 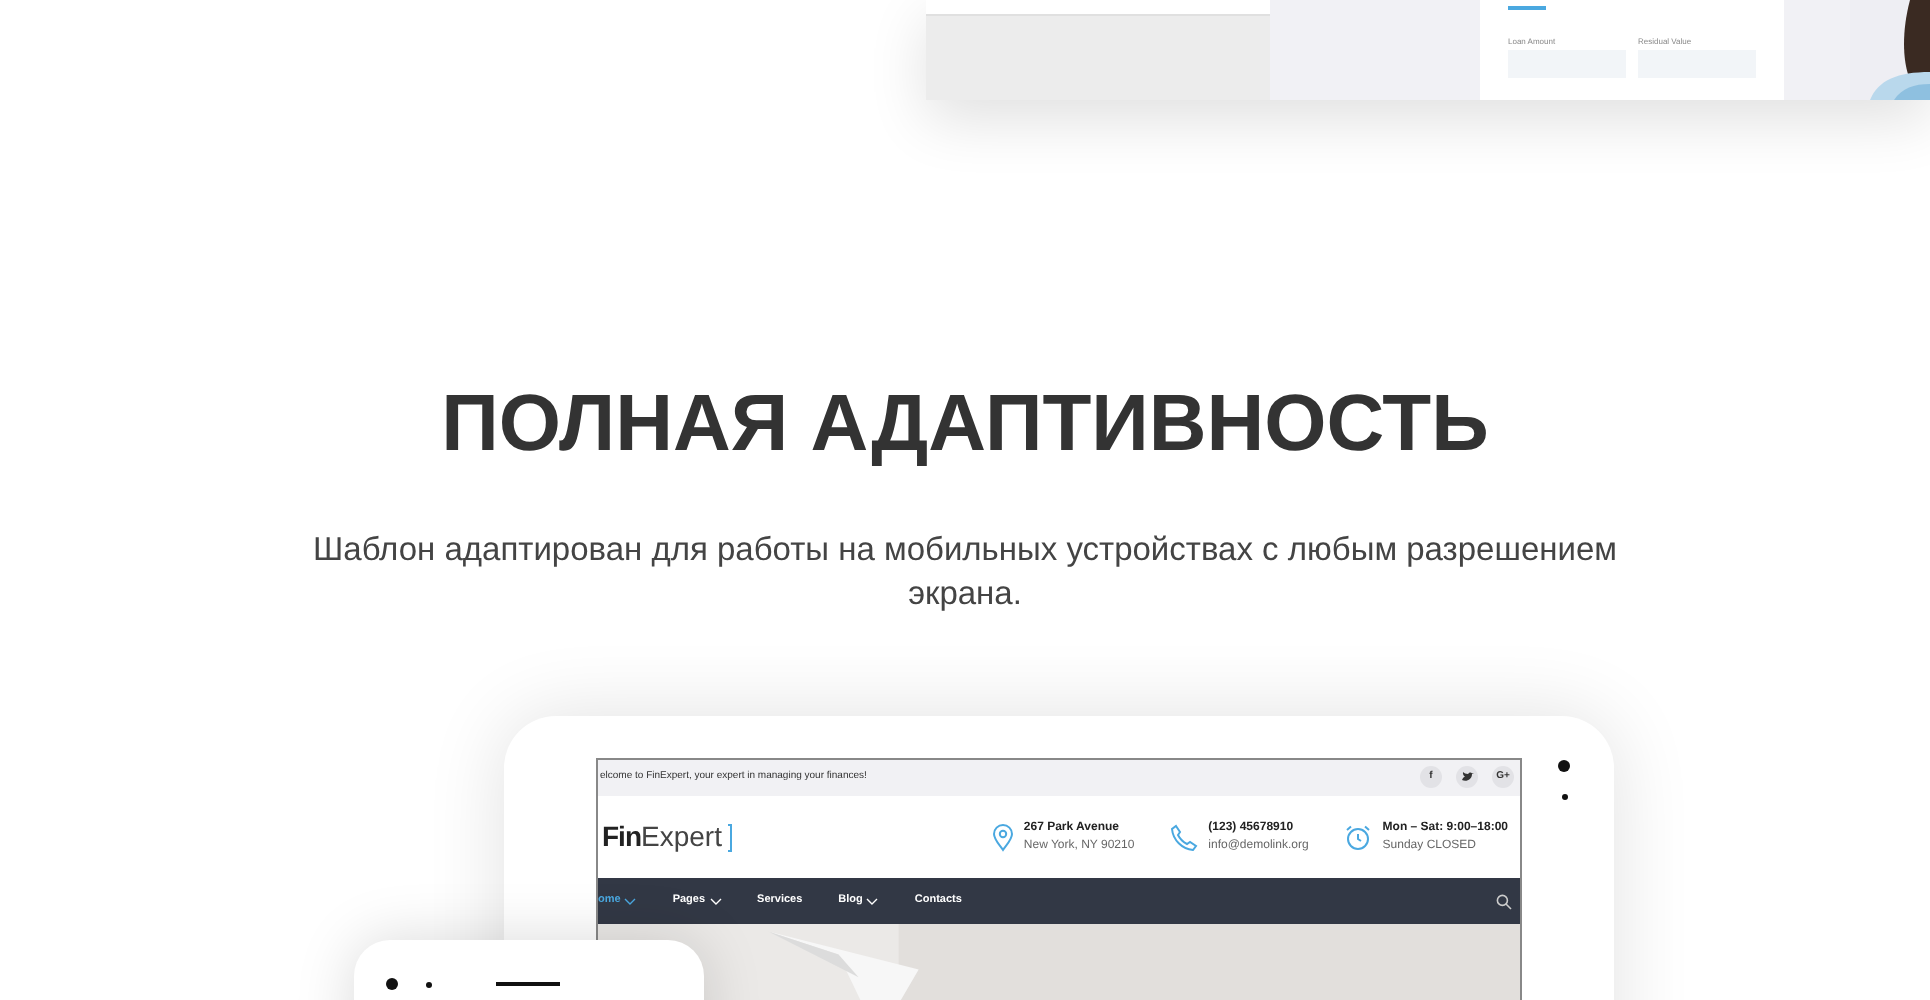 I want to click on twitter-button, so click(x=1467, y=777).